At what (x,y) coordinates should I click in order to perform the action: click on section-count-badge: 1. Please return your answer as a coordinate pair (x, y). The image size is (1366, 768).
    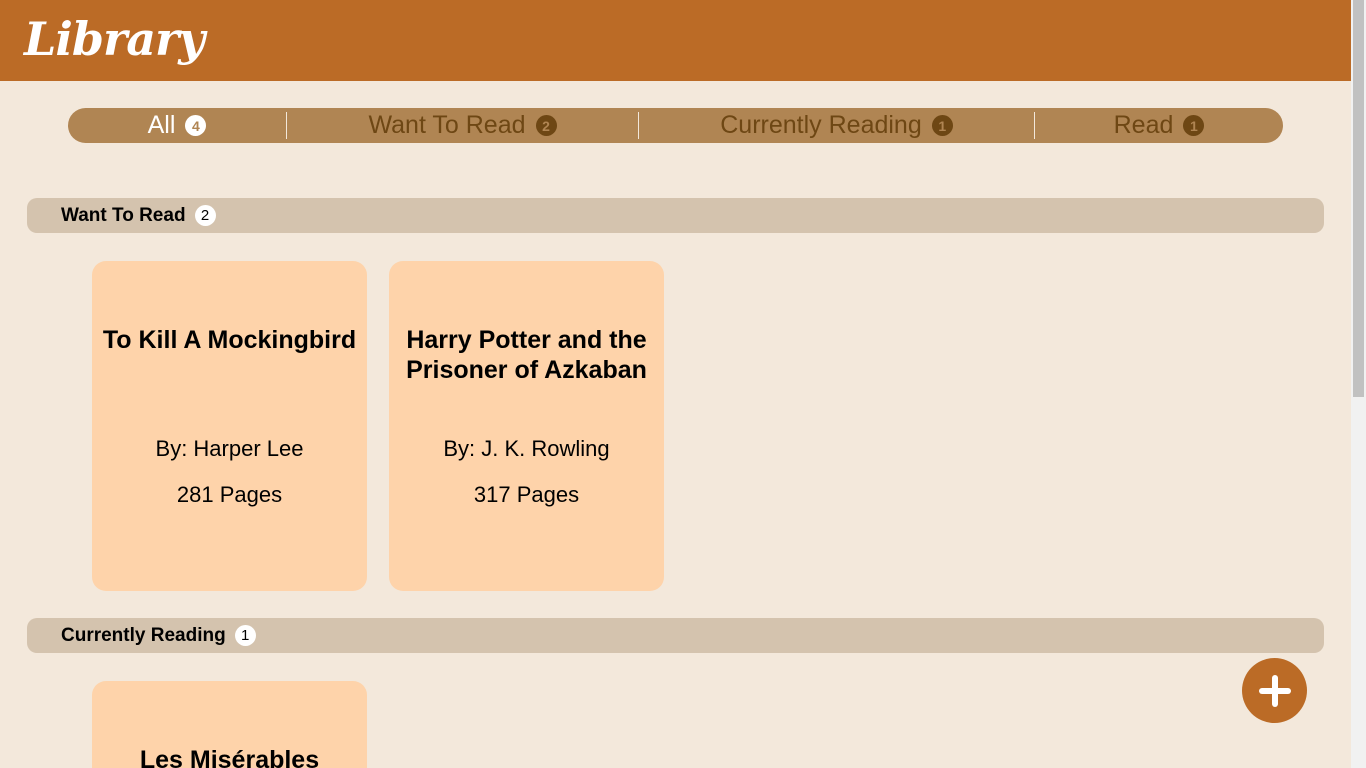
    Looking at the image, I should click on (245, 635).